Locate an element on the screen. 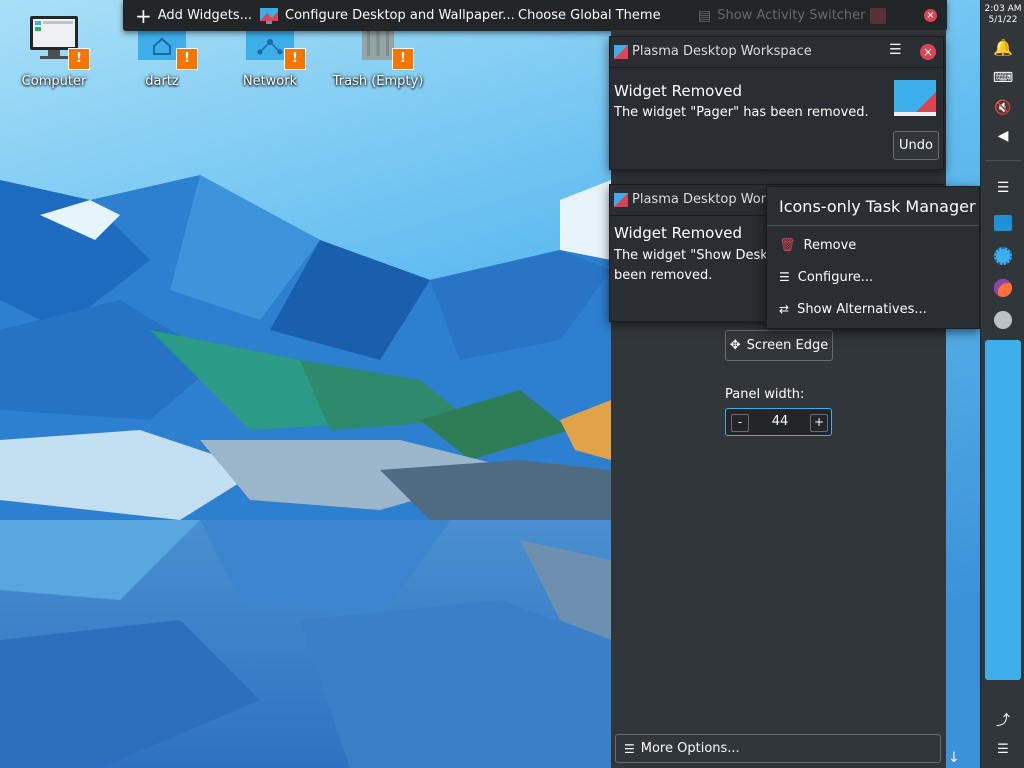  panel-settings-icon: ☰ is located at coordinates (1002, 188).